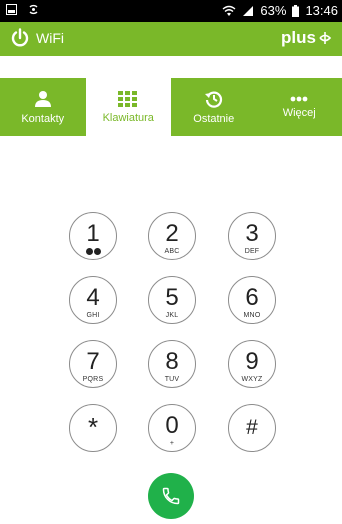 The width and height of the screenshot is (342, 524). I want to click on phone-icon, so click(171, 496).